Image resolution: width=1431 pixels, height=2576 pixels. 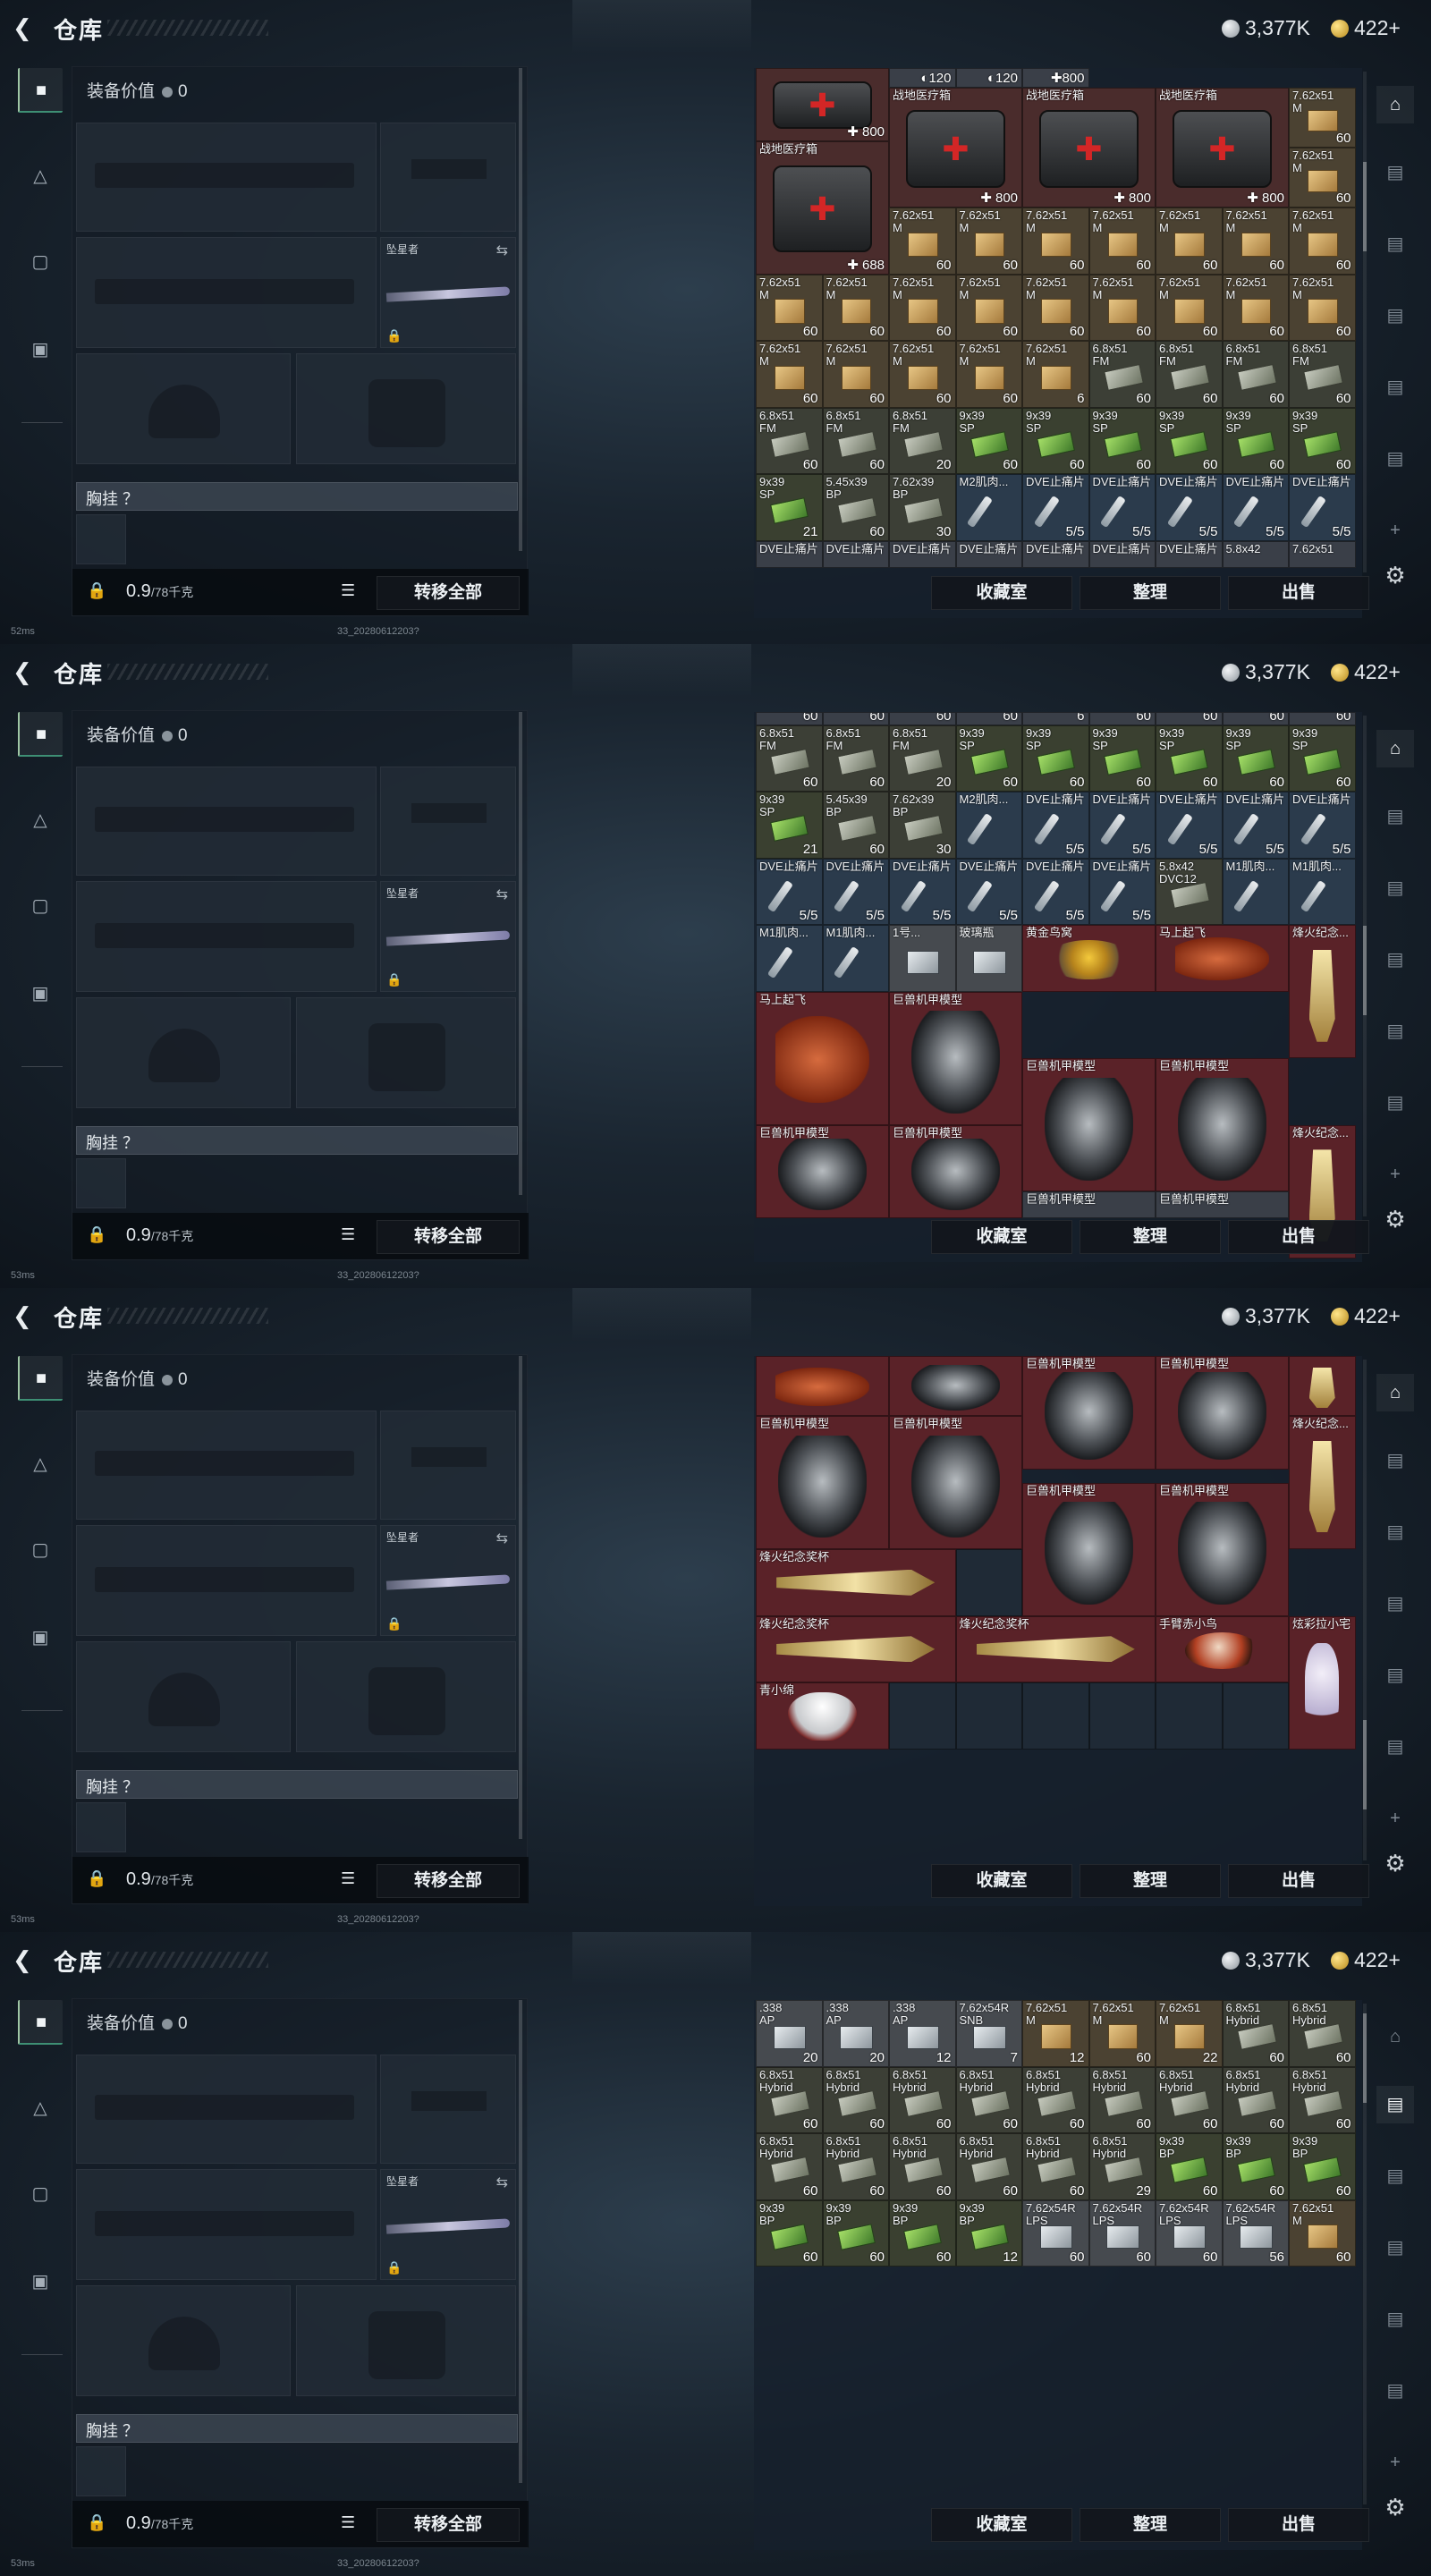 What do you see at coordinates (989, 958) in the screenshot?
I see `storage-item: 玻璃瓶` at bounding box center [989, 958].